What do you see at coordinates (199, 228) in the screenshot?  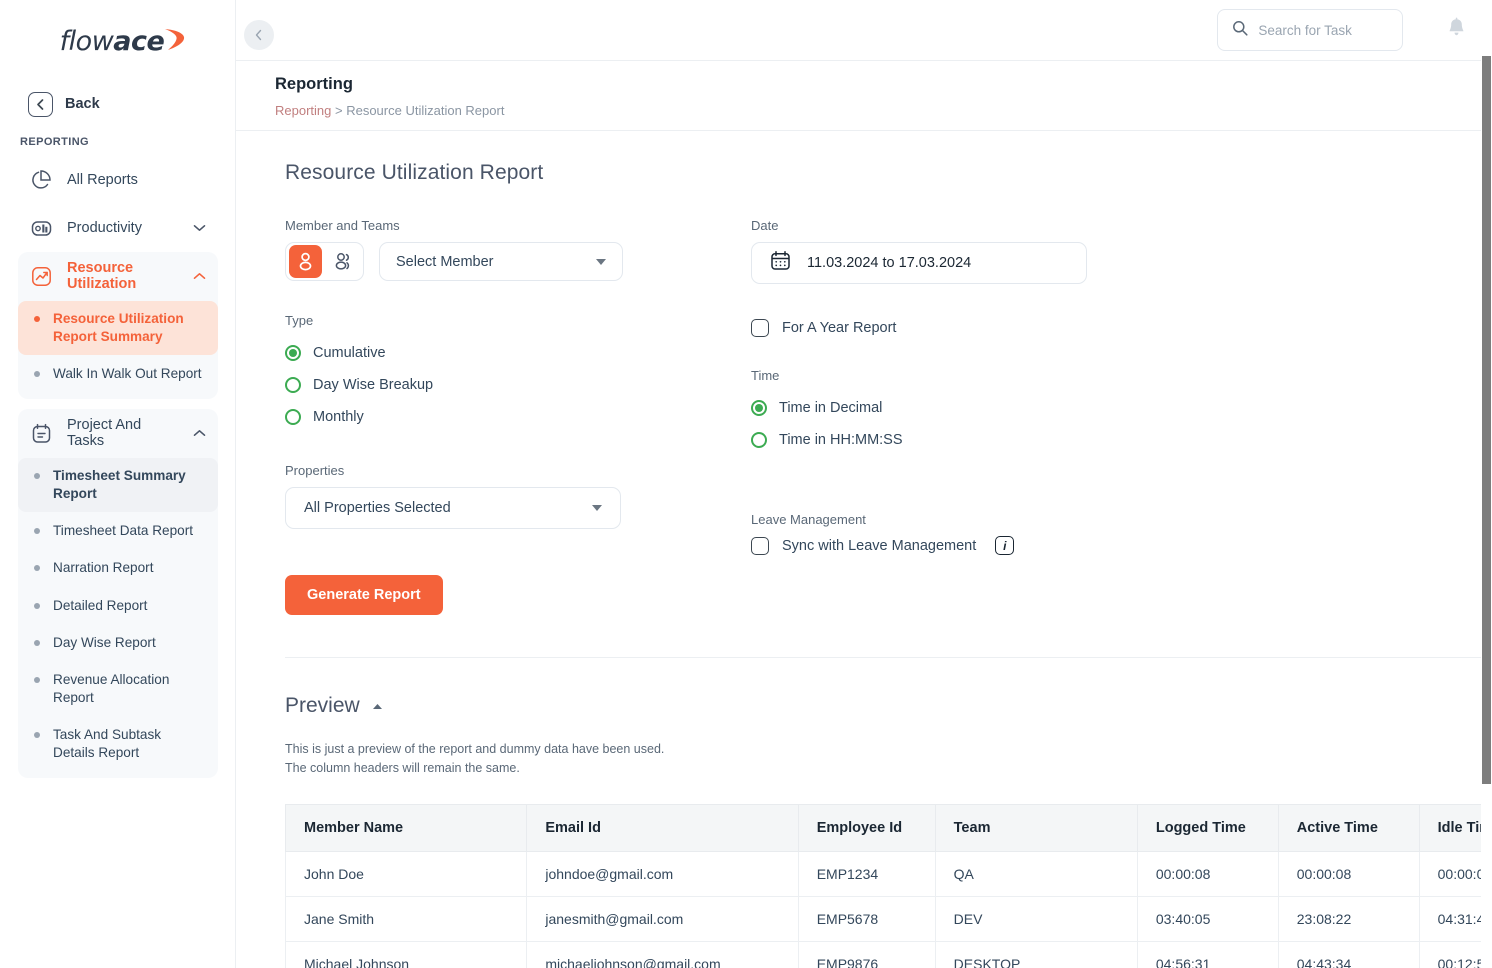 I see `chevron-down-icon` at bounding box center [199, 228].